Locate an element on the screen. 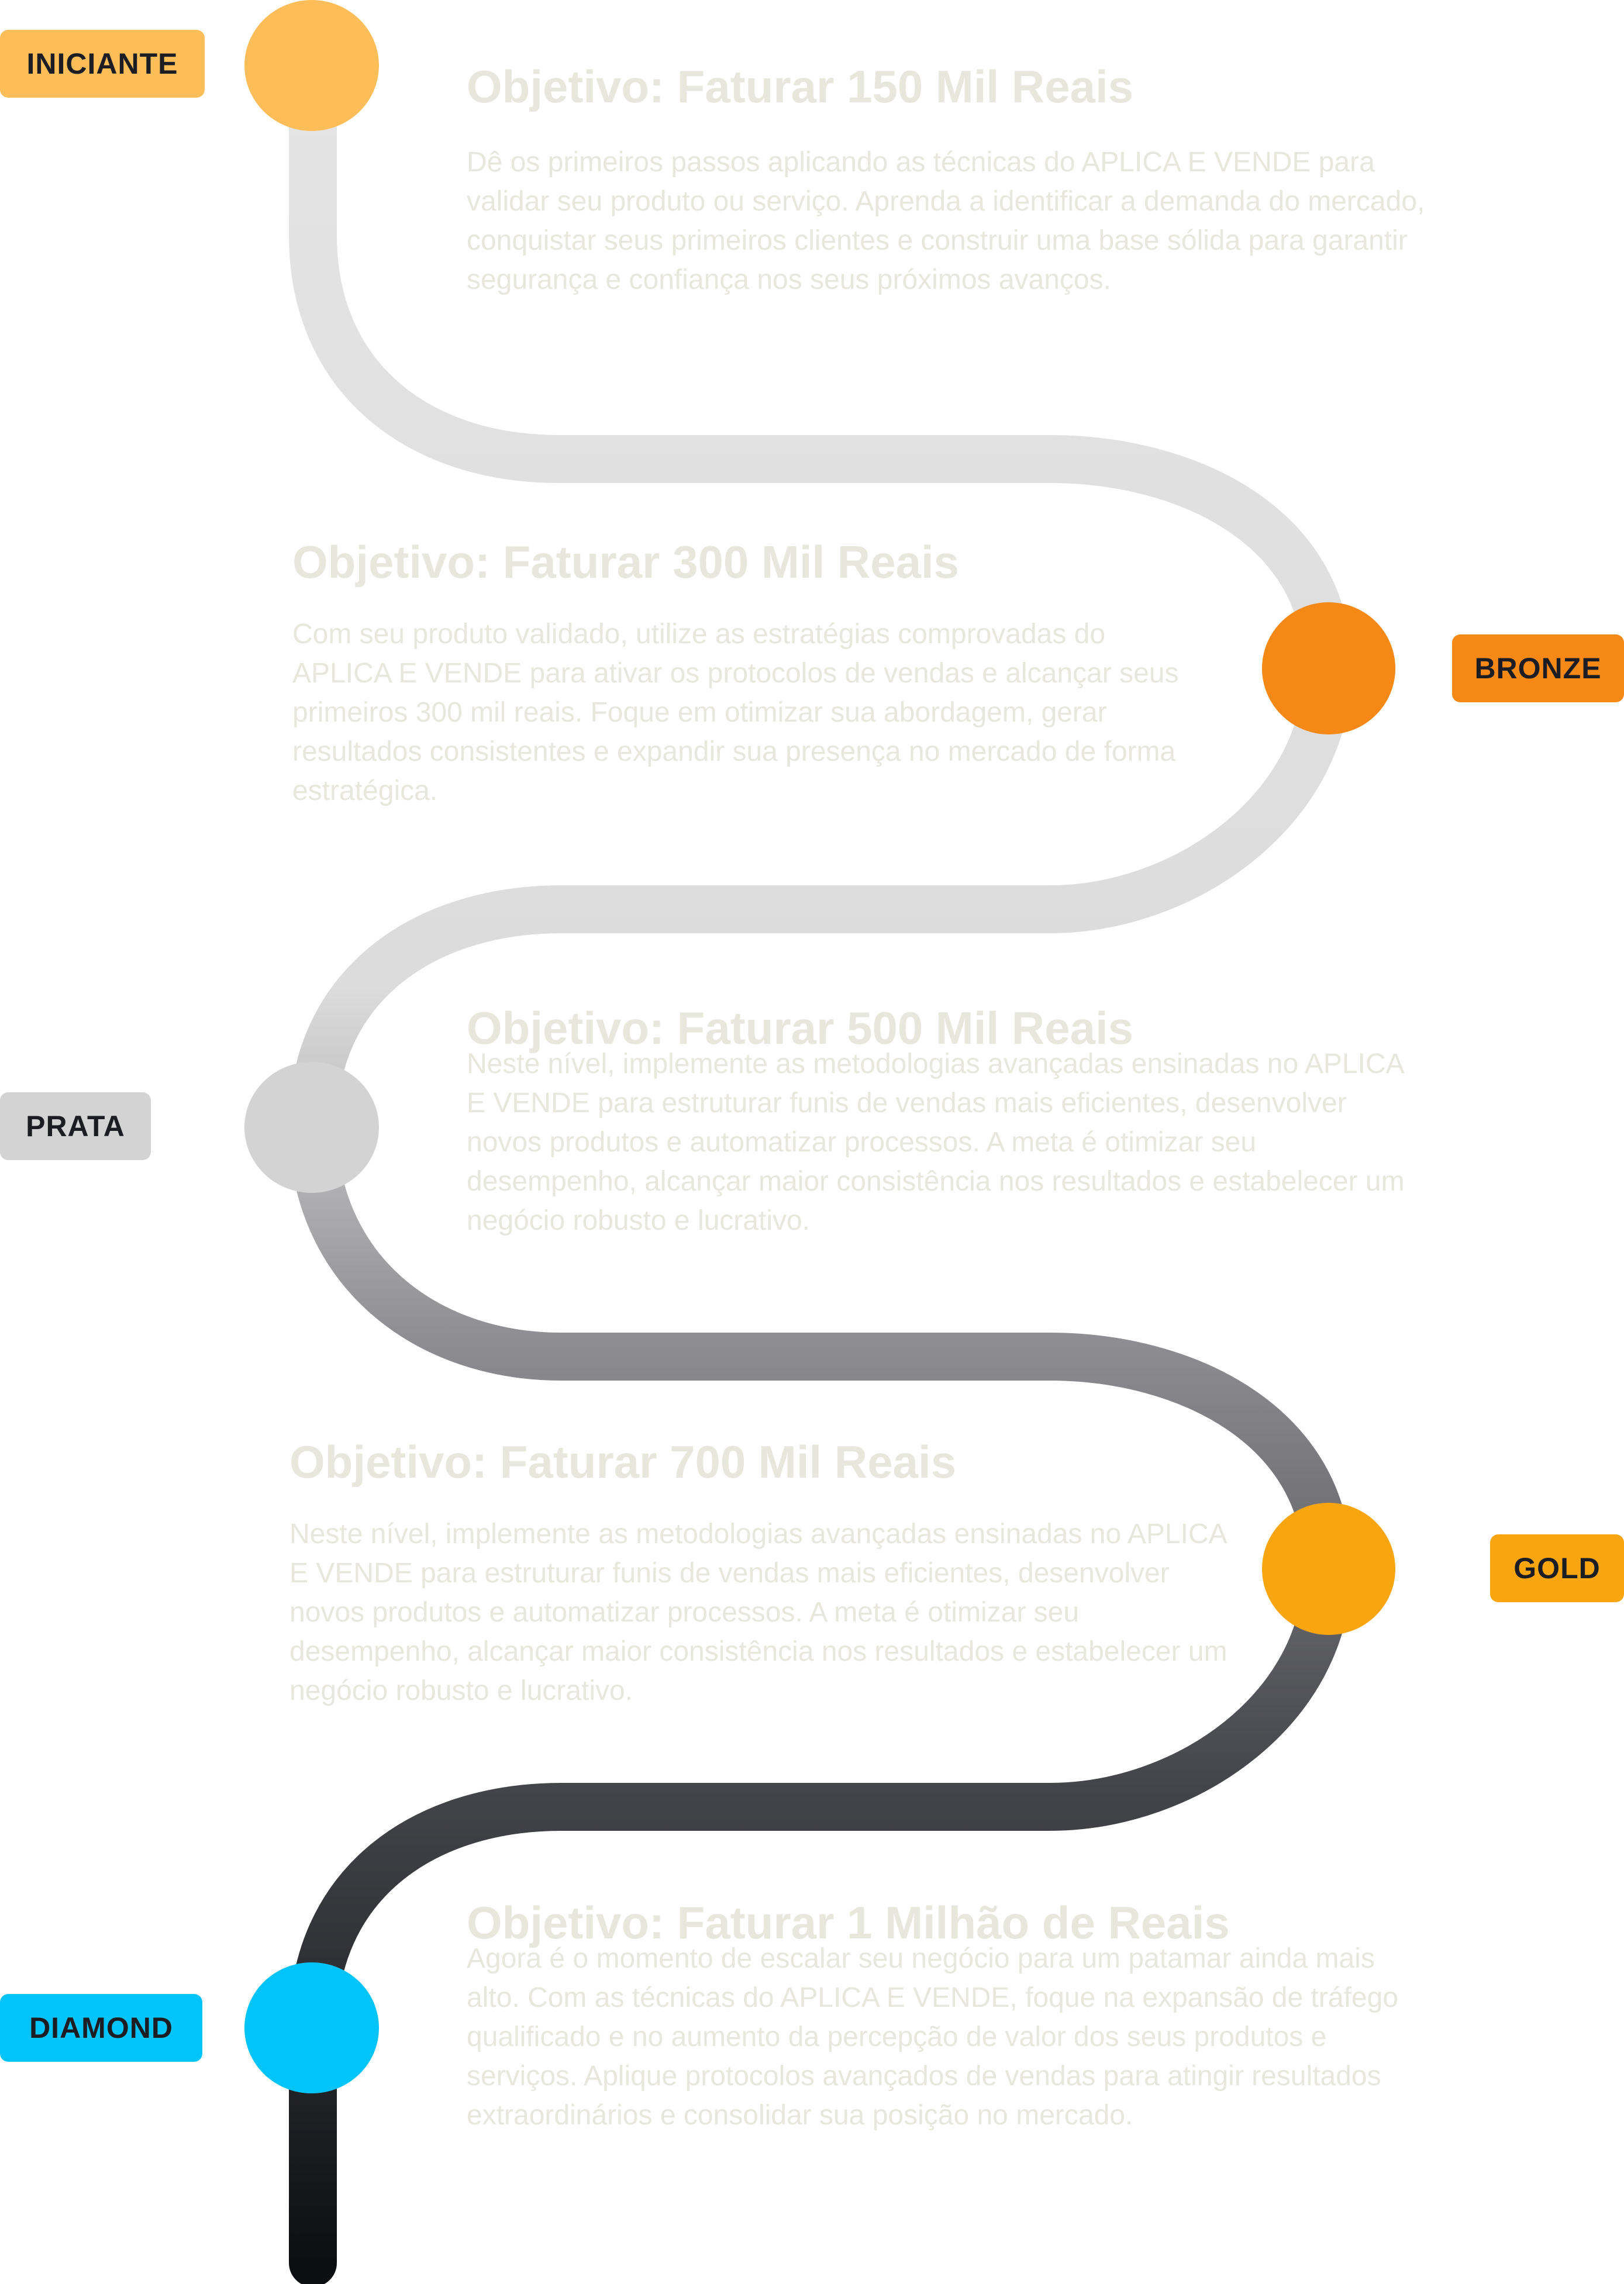  level-title-gold: Objetivo: Faturar 700 Mil Reais is located at coordinates (623, 1462).